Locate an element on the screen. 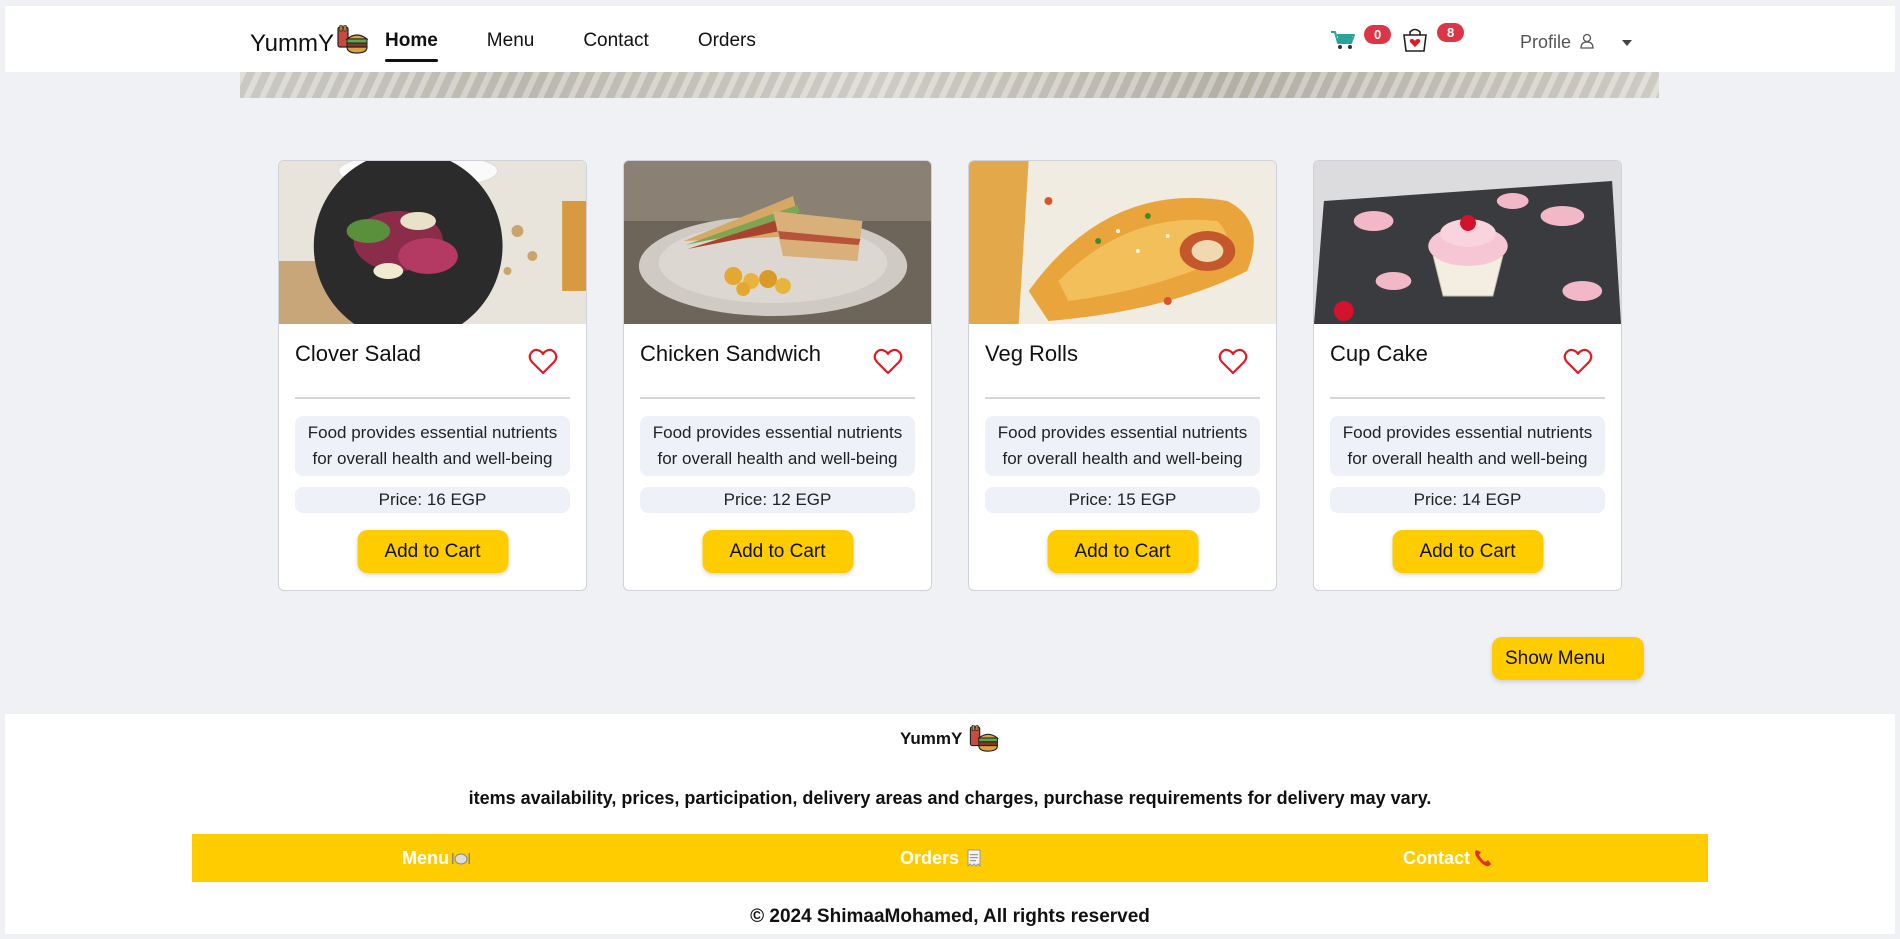 The height and width of the screenshot is (939, 1900). brand: YummY is located at coordinates (309, 43).